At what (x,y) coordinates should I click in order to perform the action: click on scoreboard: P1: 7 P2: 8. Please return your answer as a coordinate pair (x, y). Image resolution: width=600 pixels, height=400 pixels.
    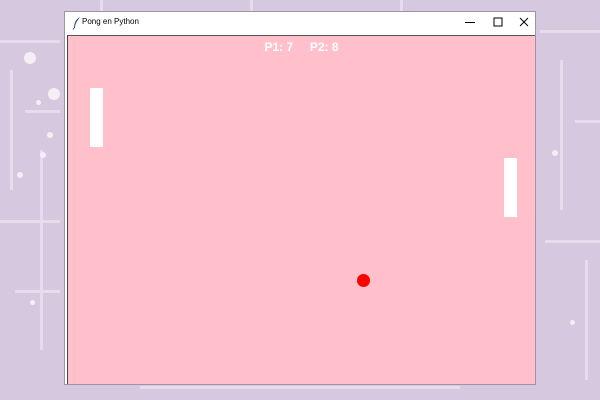
    Looking at the image, I should click on (301, 47).